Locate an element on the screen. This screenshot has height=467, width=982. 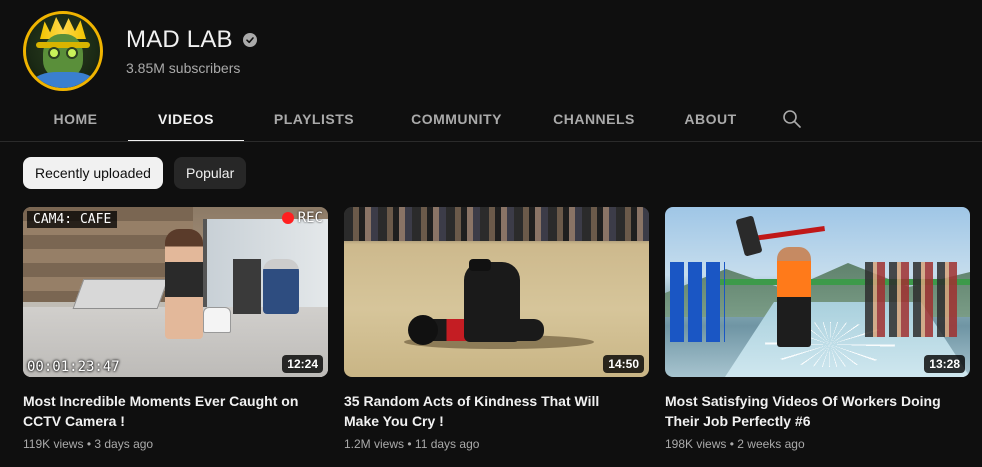
tab-community: COMMUNITY is located at coordinates (456, 119).